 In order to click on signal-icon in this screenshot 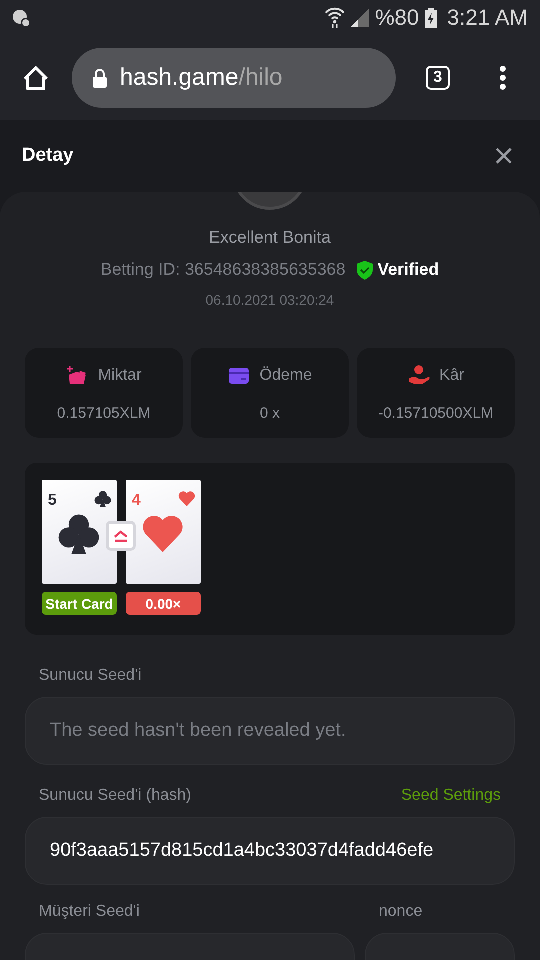, I will do `click(360, 18)`.